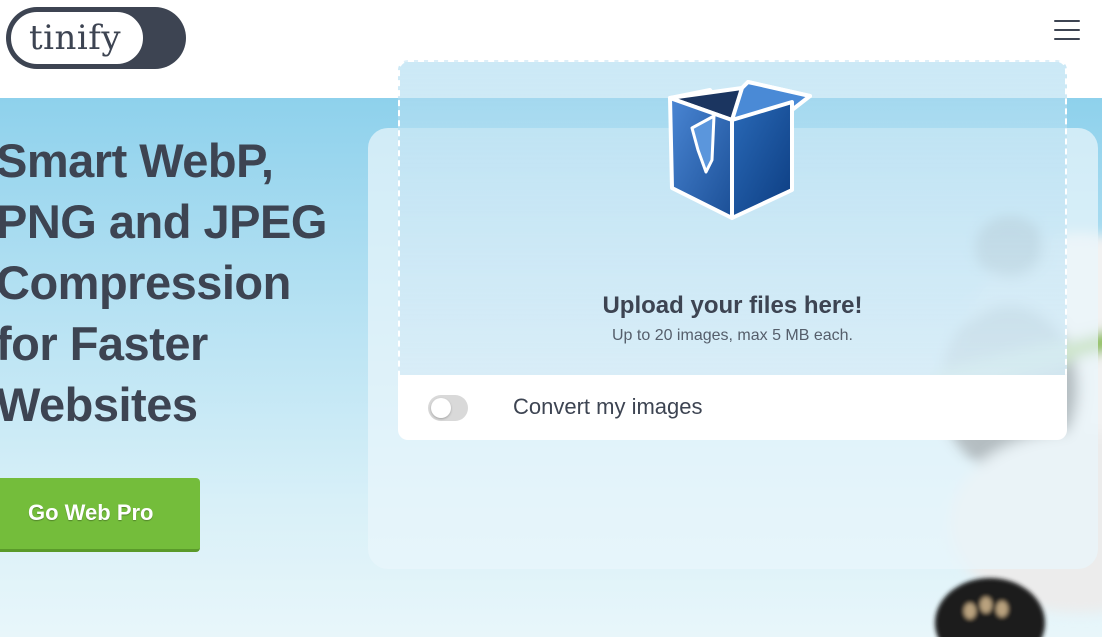 The height and width of the screenshot is (637, 1102). Describe the element at coordinates (441, 408) in the screenshot. I see `toggle-knob` at that location.